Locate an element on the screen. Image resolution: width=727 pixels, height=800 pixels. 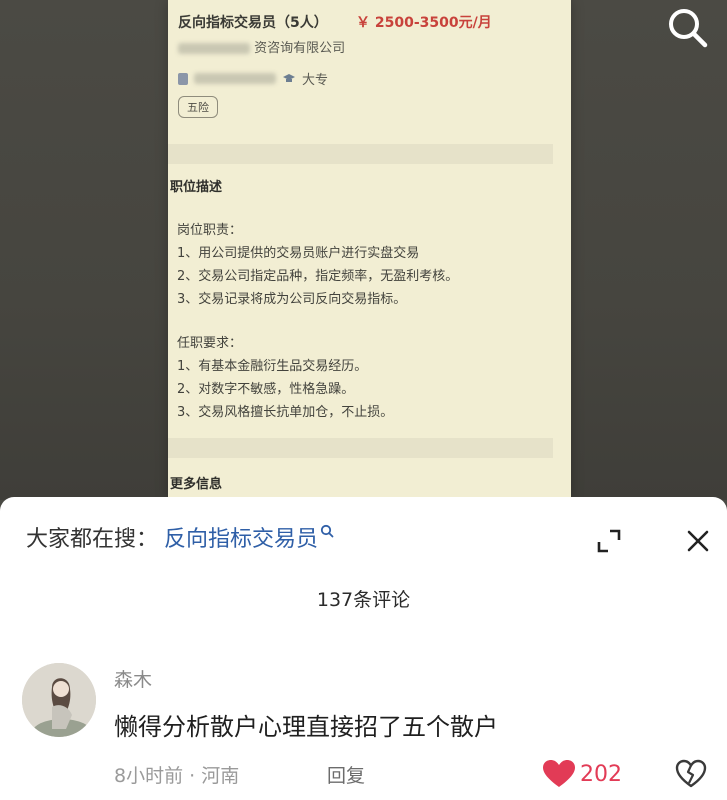
company-name: 资咨询有限公司 is located at coordinates (261, 46).